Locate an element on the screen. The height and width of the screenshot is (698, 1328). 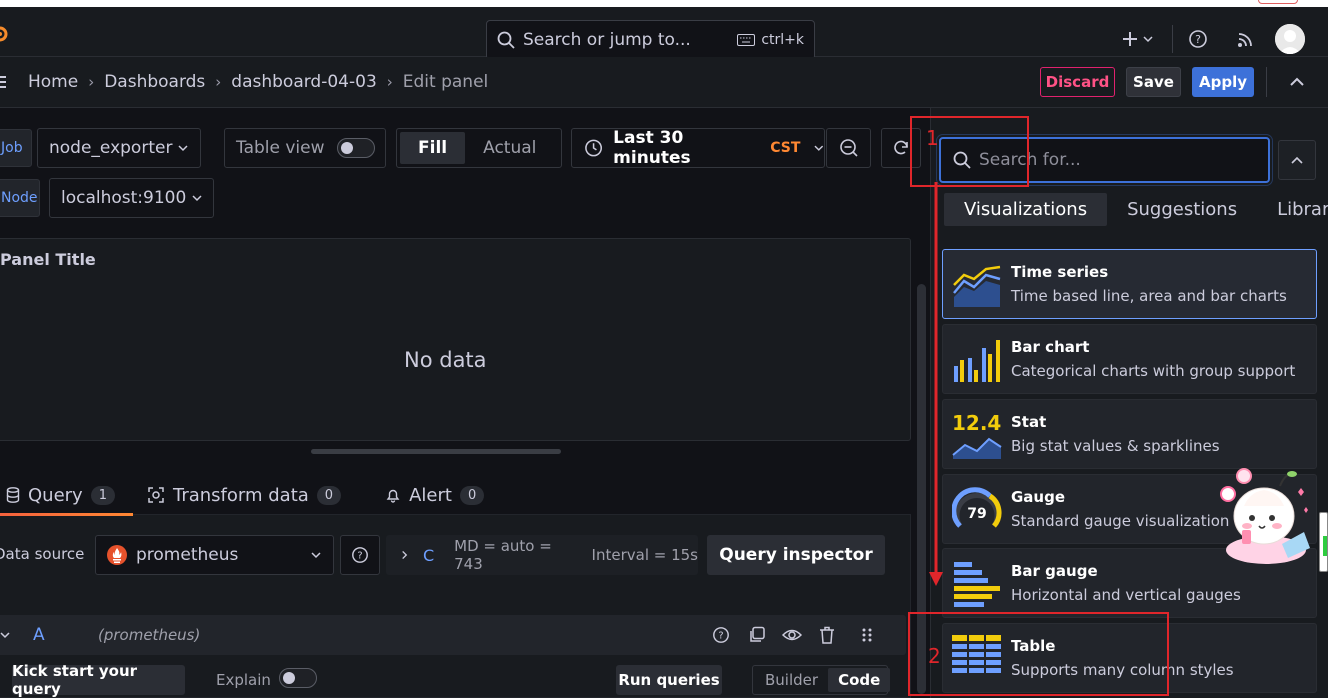
job-variable-label: Job is located at coordinates (16, 148).